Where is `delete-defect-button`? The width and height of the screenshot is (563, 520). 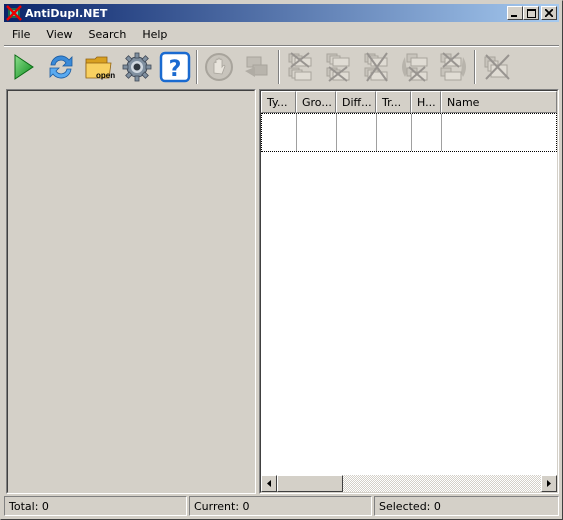
delete-defect-button is located at coordinates (497, 67).